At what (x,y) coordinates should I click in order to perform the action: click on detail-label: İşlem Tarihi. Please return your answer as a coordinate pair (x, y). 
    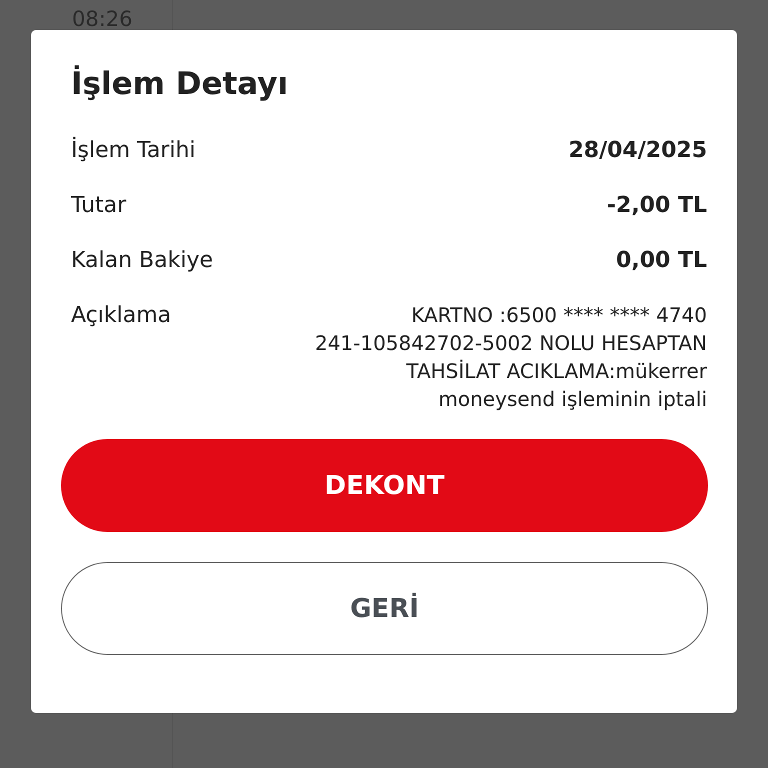
    Looking at the image, I should click on (133, 150).